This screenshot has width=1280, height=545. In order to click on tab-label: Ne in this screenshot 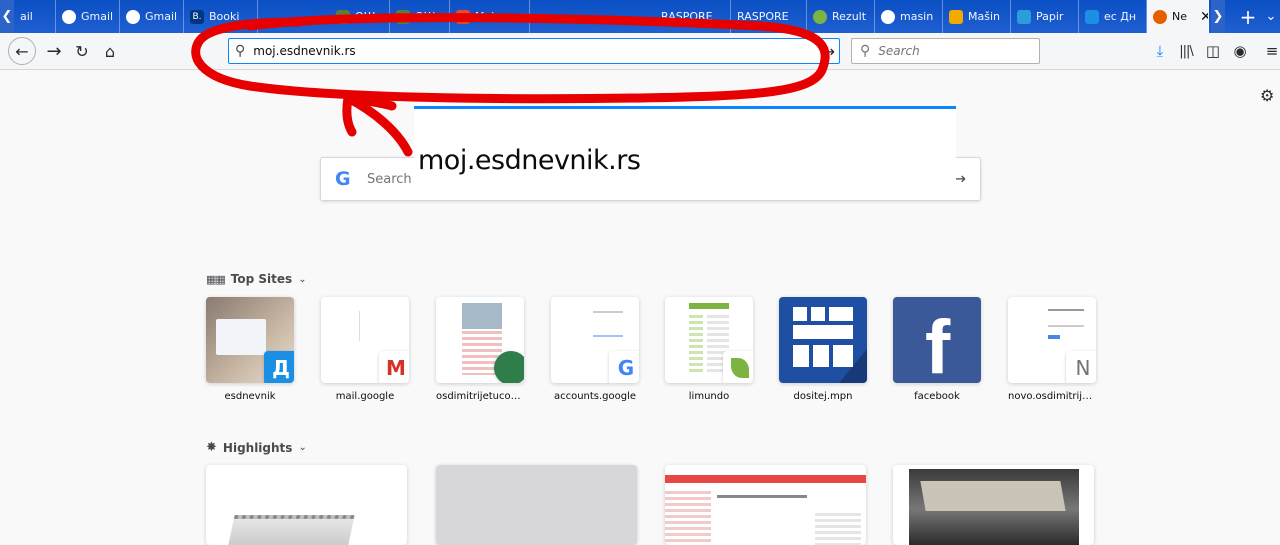, I will do `click(1179, 16)`.